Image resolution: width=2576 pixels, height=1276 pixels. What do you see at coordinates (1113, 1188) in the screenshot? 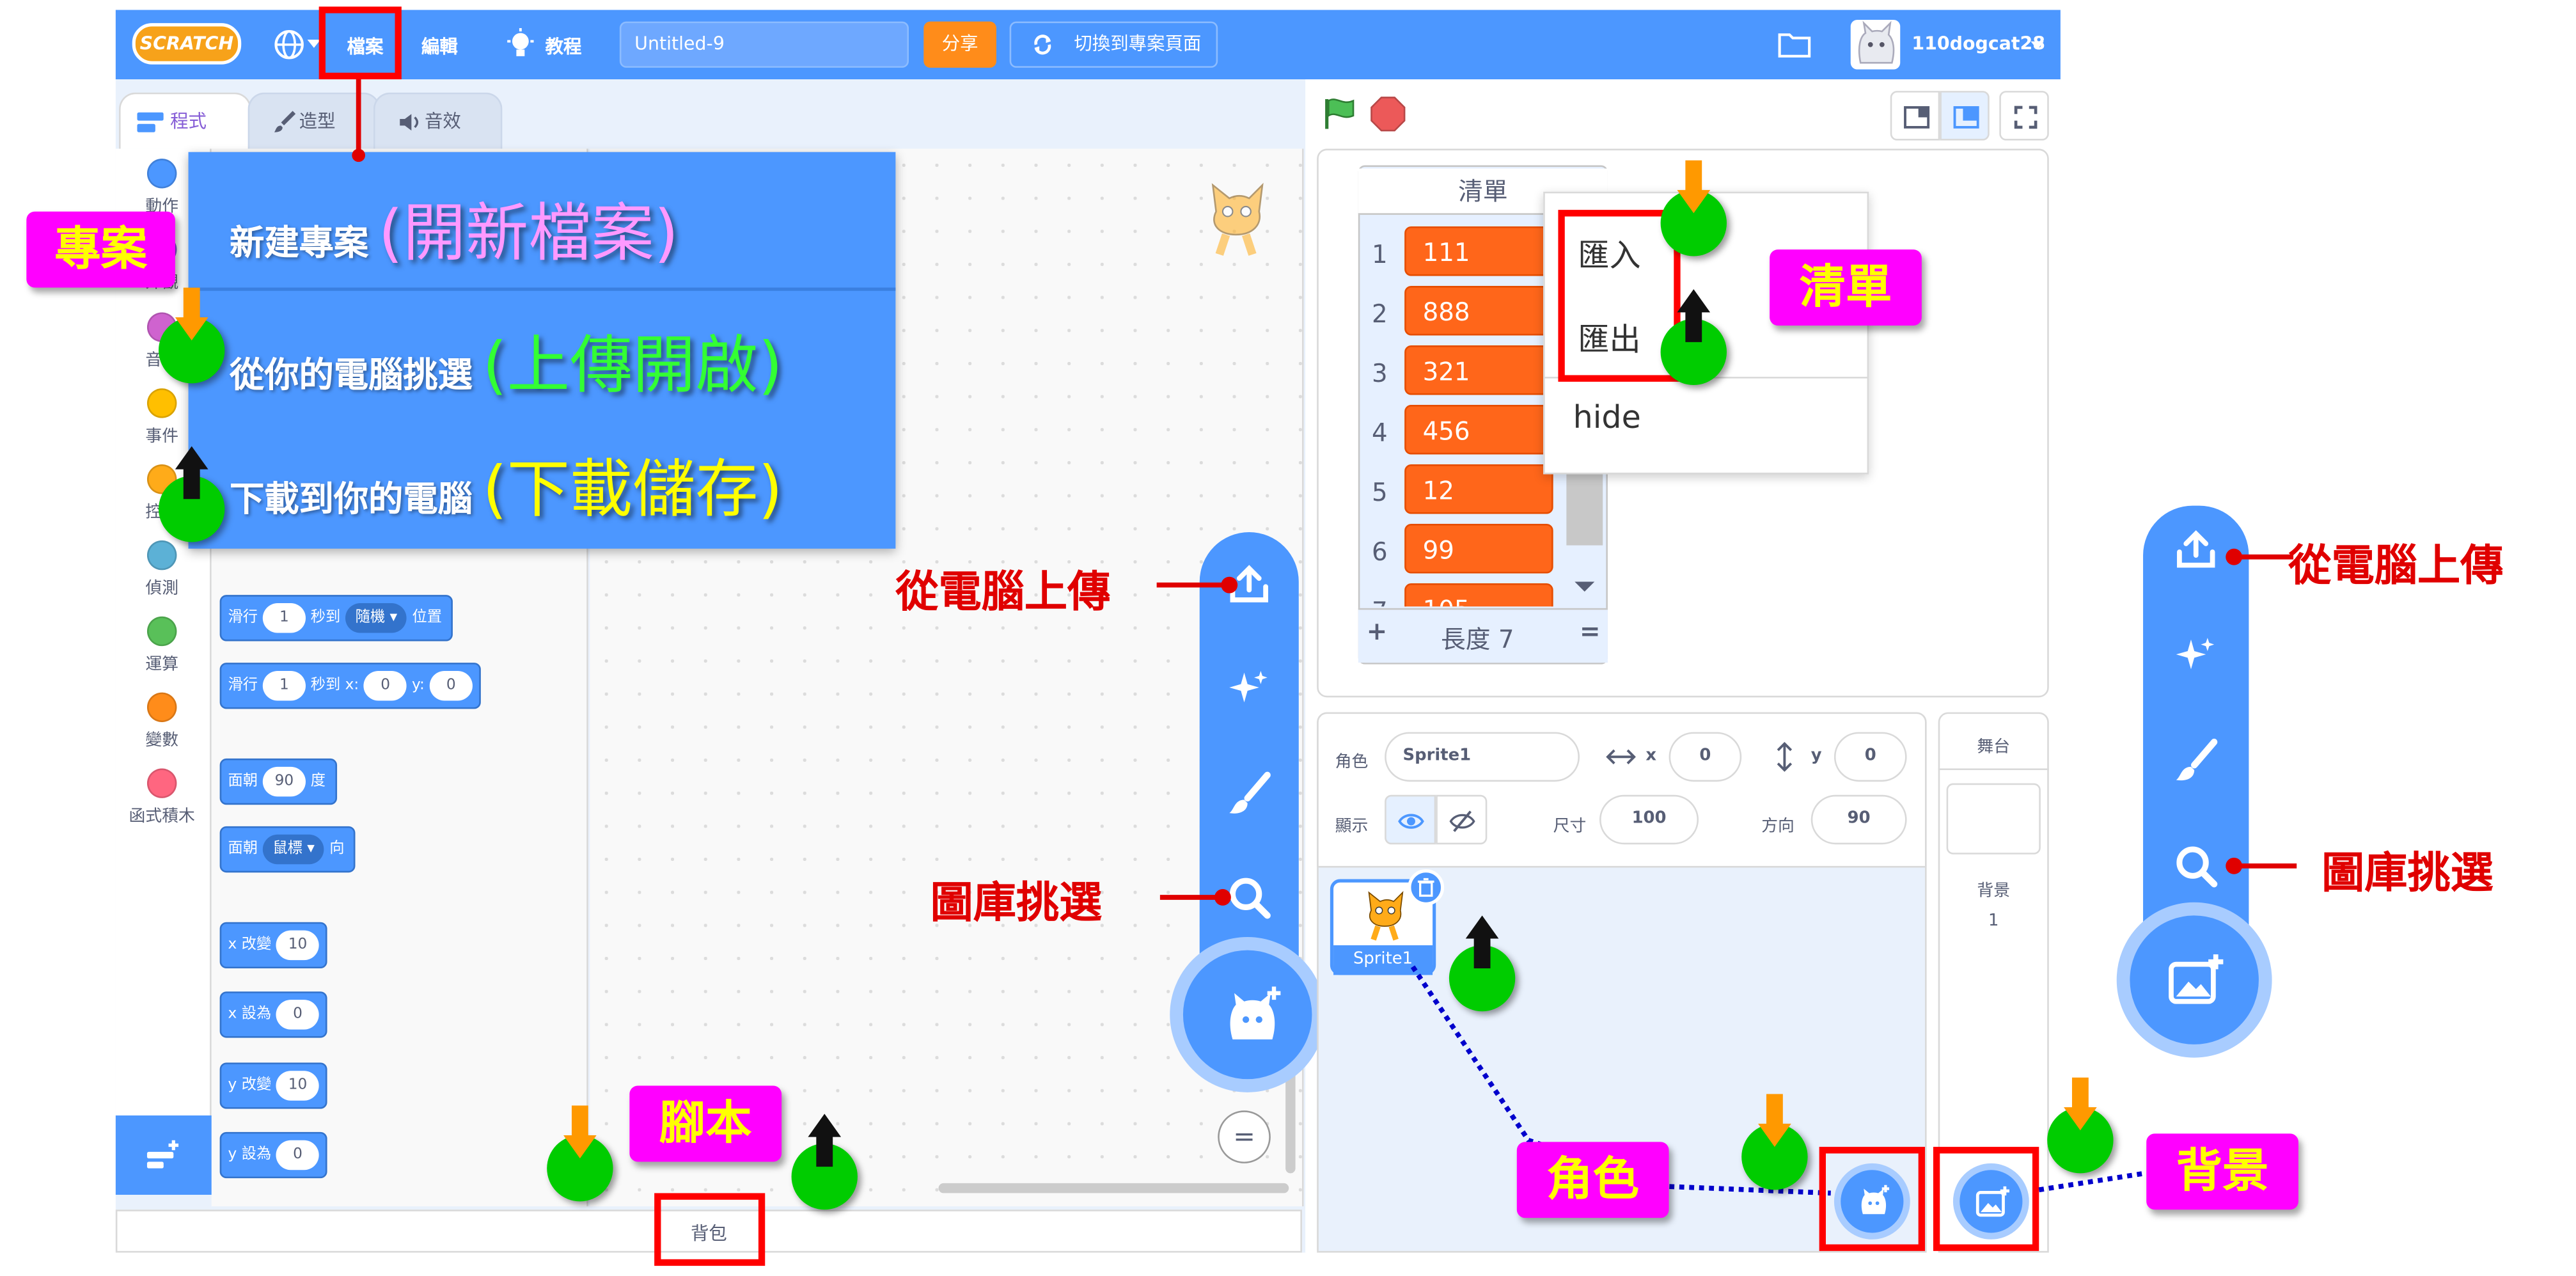
I see `script-scrollbar-horizontal` at bounding box center [1113, 1188].